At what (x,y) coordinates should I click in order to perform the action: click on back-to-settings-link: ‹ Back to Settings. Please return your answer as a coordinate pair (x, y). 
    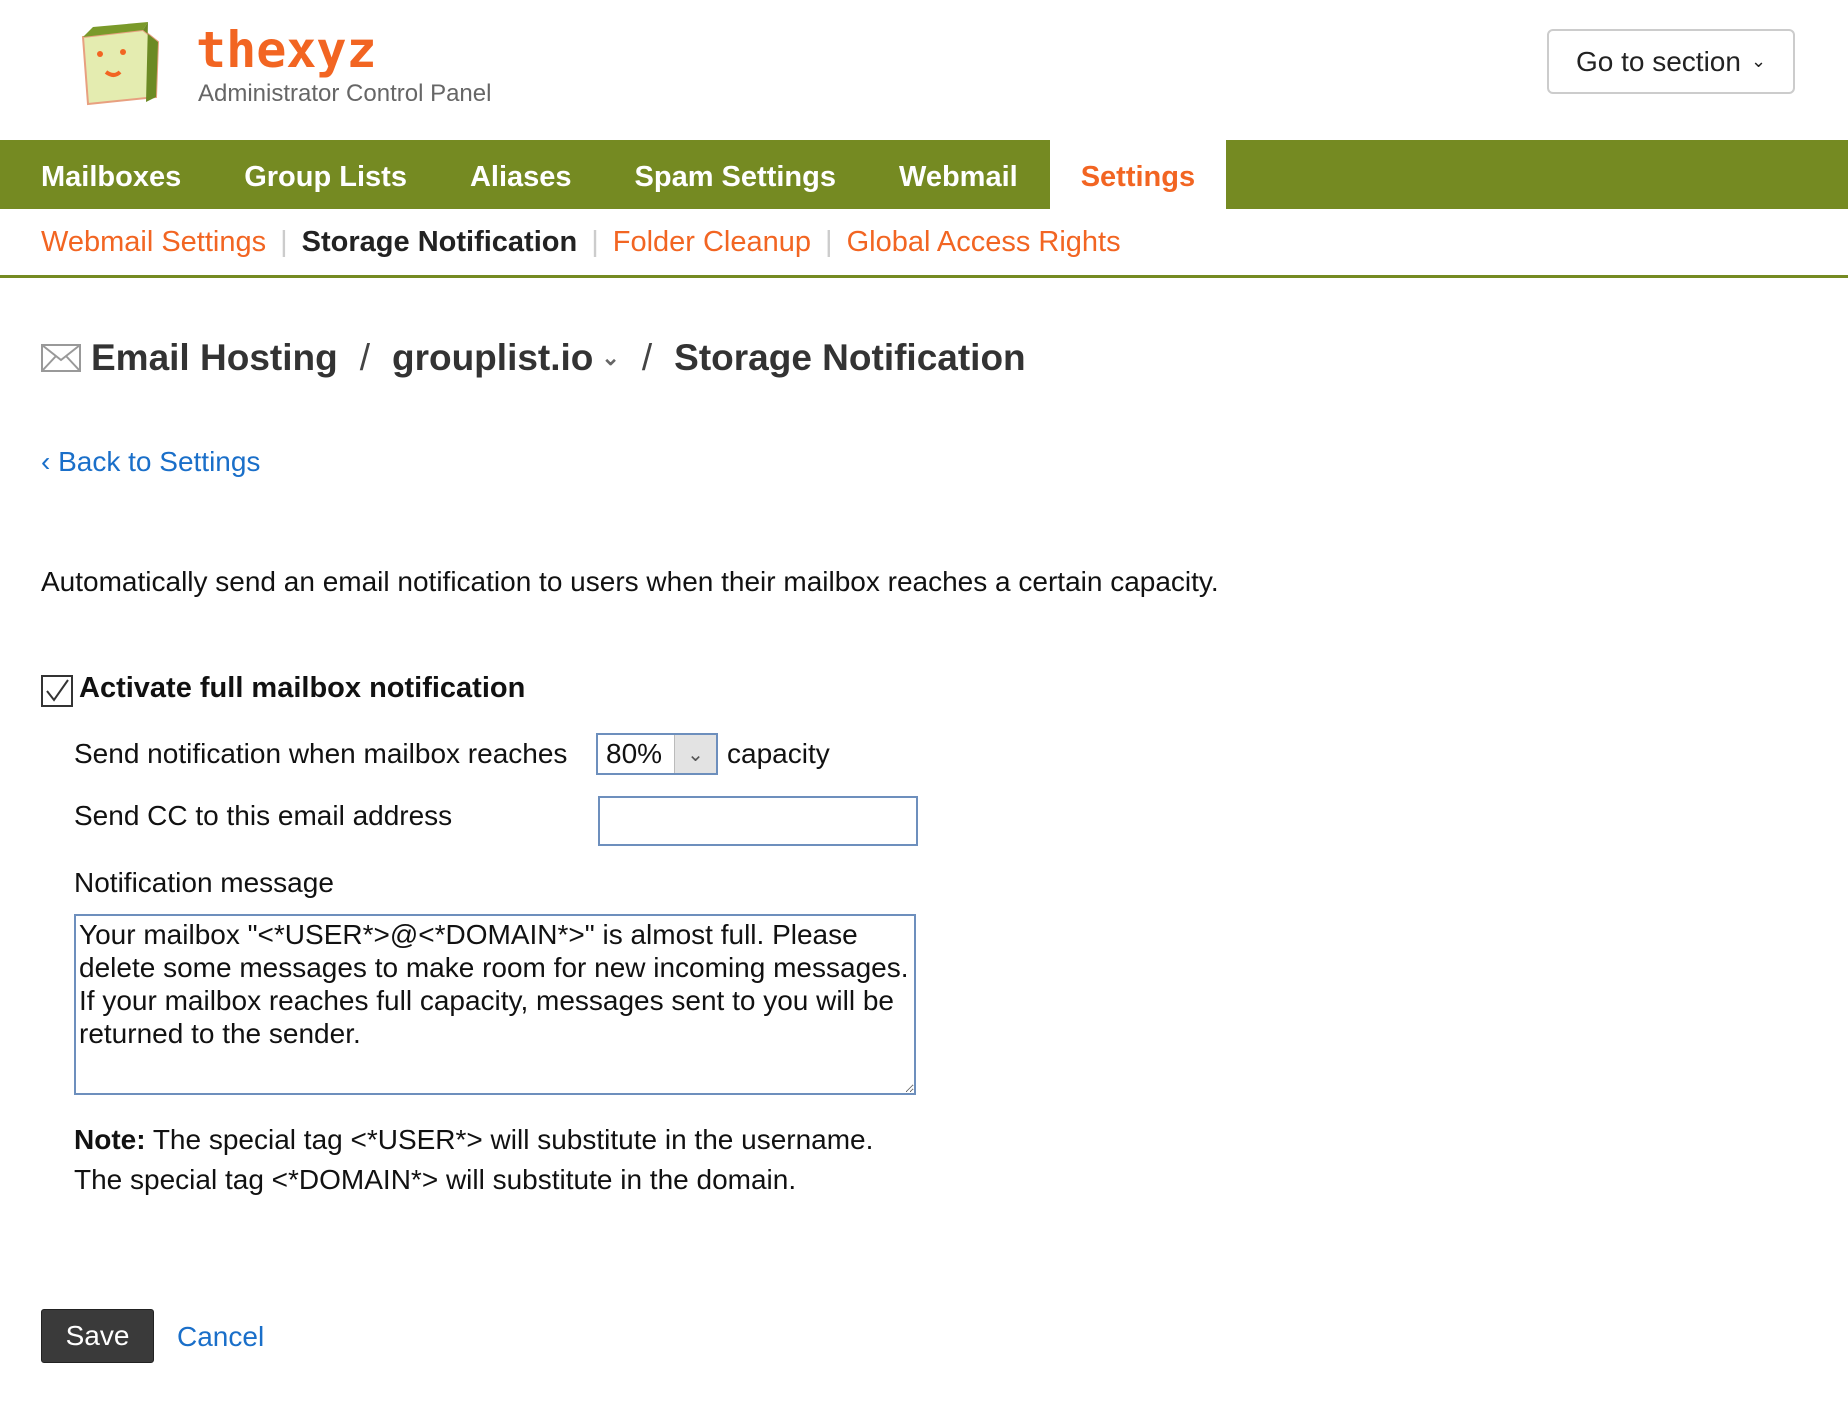
    Looking at the image, I should click on (150, 462).